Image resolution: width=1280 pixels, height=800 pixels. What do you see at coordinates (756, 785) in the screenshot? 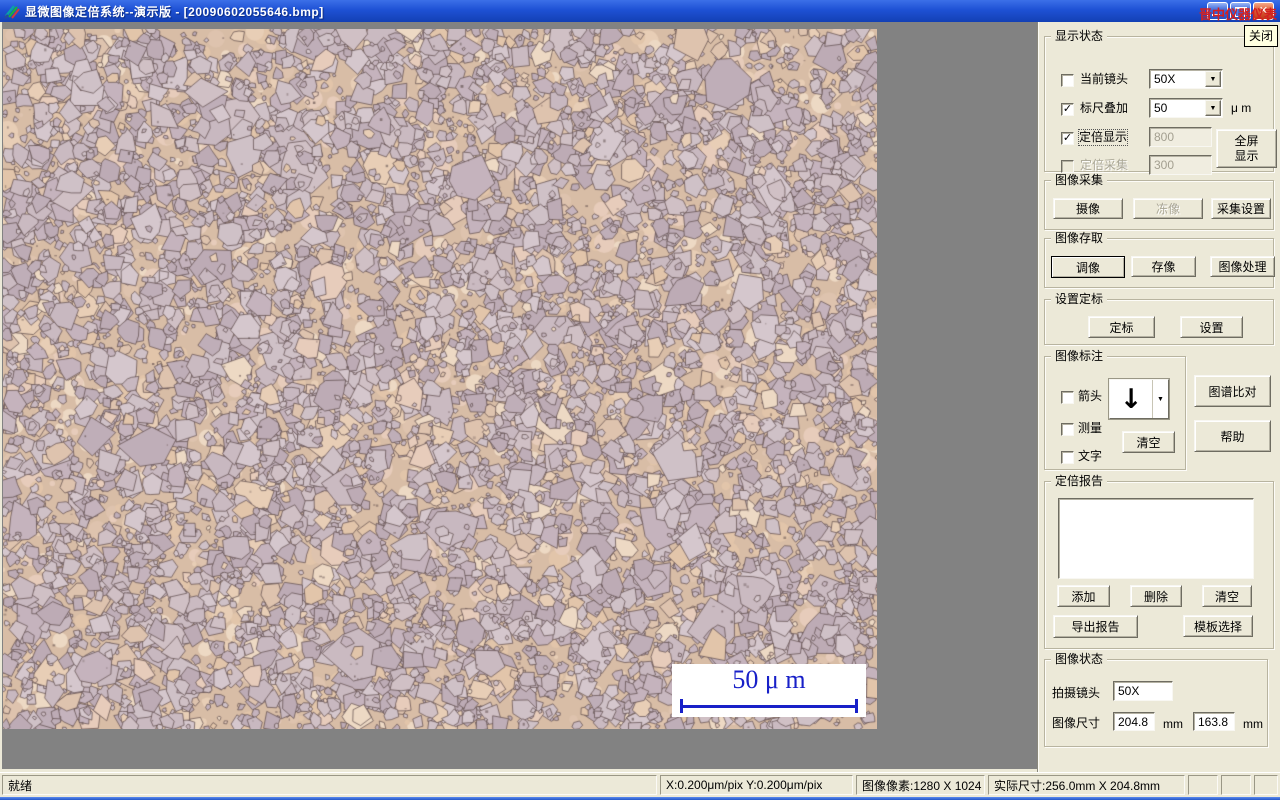
I see `status-pixel-scale: X:0.200μm/pix Y:0.200μm/pix` at bounding box center [756, 785].